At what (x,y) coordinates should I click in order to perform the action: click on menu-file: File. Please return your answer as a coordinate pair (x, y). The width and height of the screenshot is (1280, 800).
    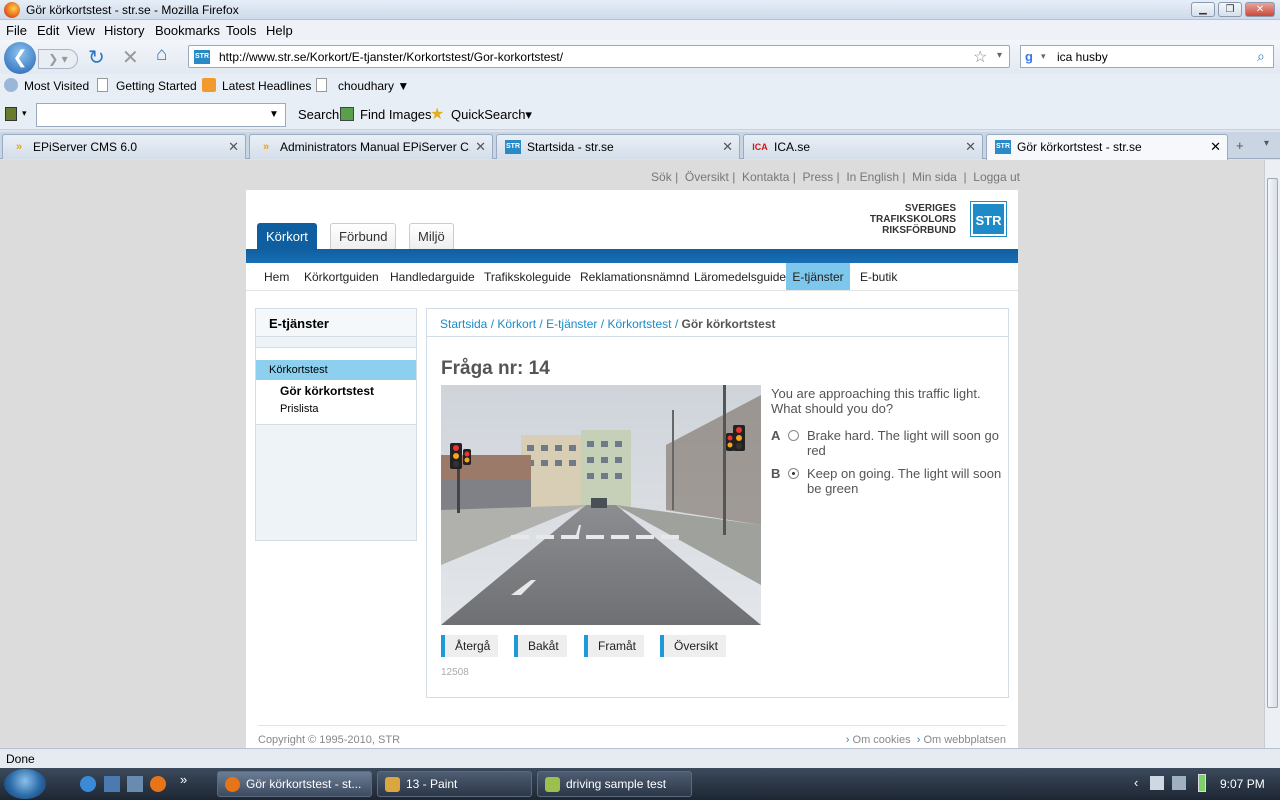
    Looking at the image, I should click on (16, 30).